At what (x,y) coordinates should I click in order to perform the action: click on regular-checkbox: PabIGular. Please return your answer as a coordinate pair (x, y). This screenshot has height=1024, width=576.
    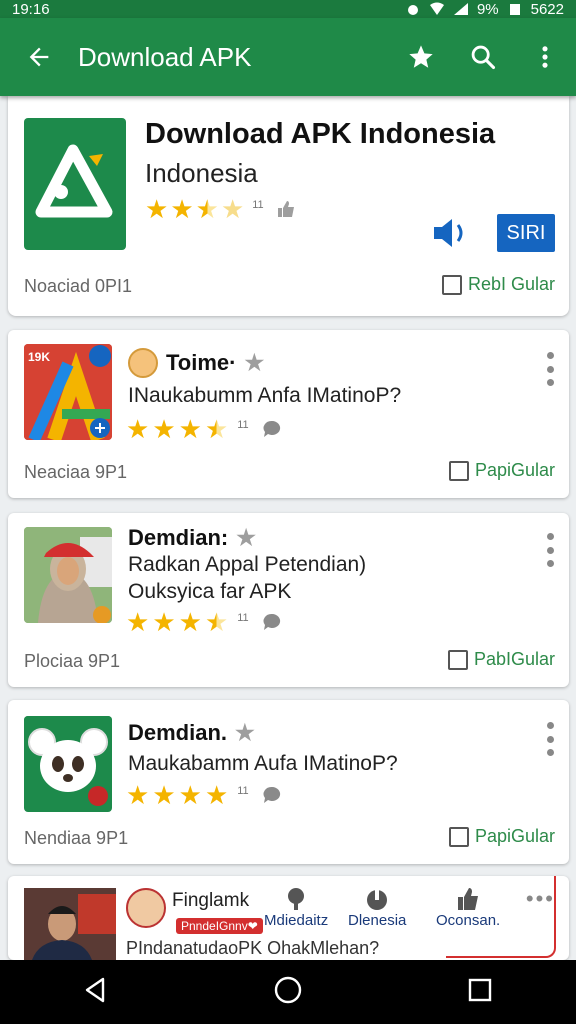
    Looking at the image, I should click on (501, 659).